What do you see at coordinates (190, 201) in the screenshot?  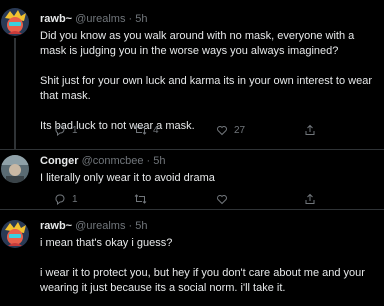 I see `tweet-actions: 1` at bounding box center [190, 201].